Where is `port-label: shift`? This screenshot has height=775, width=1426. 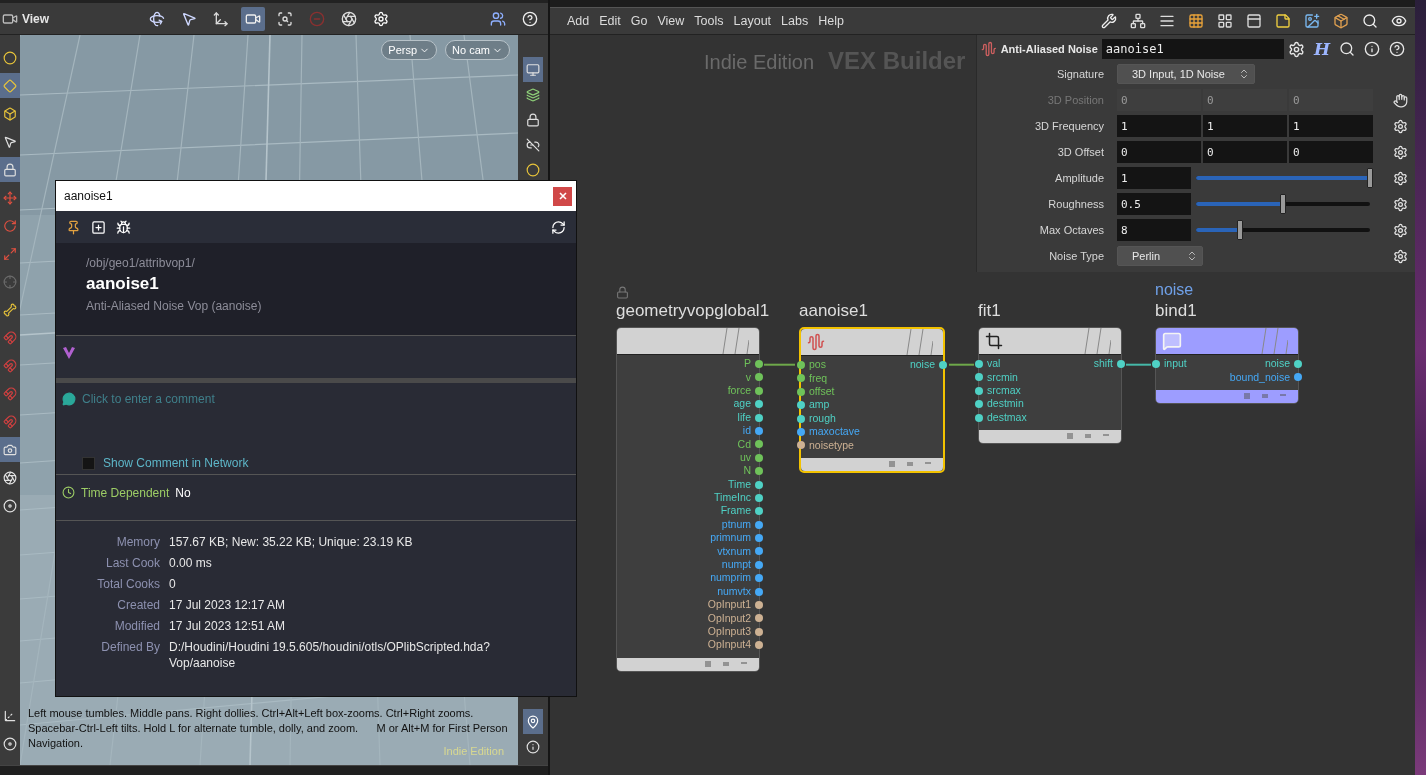
port-label: shift is located at coordinates (1103, 364).